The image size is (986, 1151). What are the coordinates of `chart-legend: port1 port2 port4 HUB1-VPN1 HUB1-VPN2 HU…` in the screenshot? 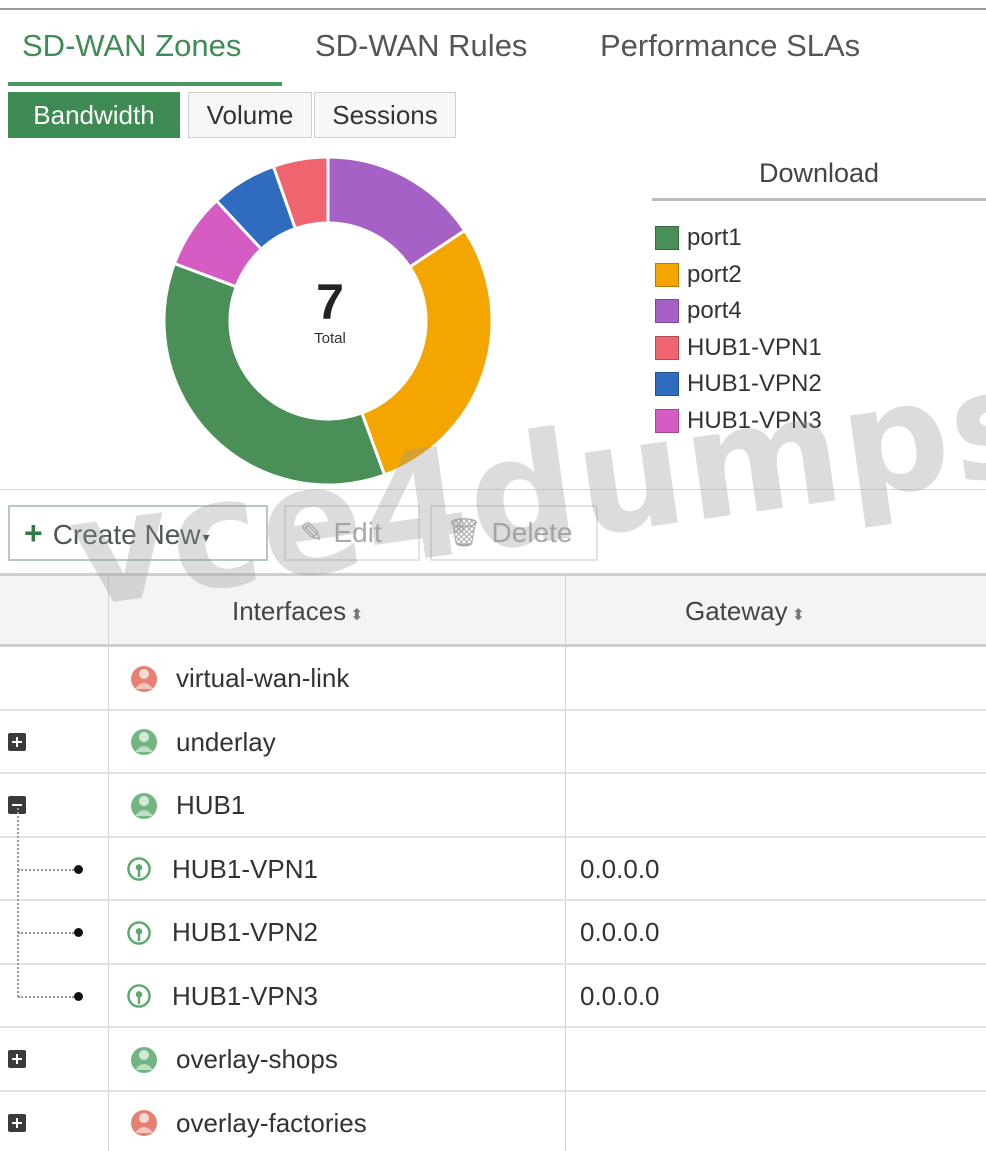 It's located at (738, 329).